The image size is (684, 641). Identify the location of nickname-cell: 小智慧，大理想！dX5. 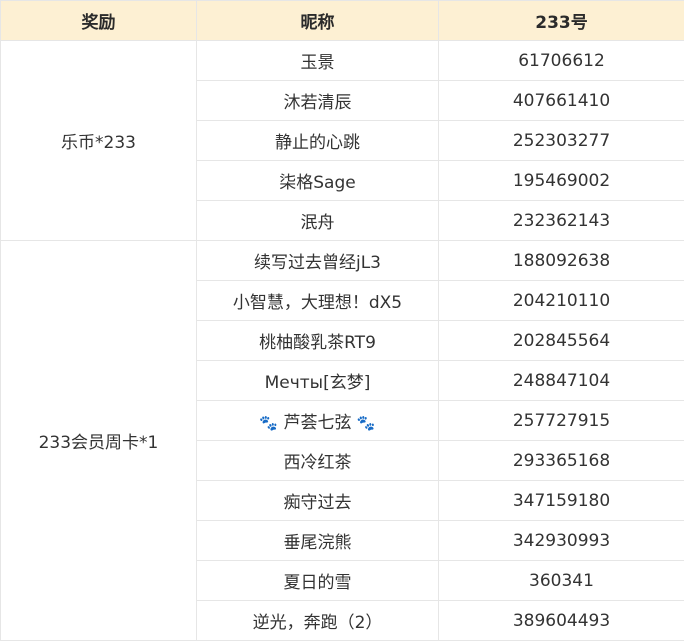
(317, 300).